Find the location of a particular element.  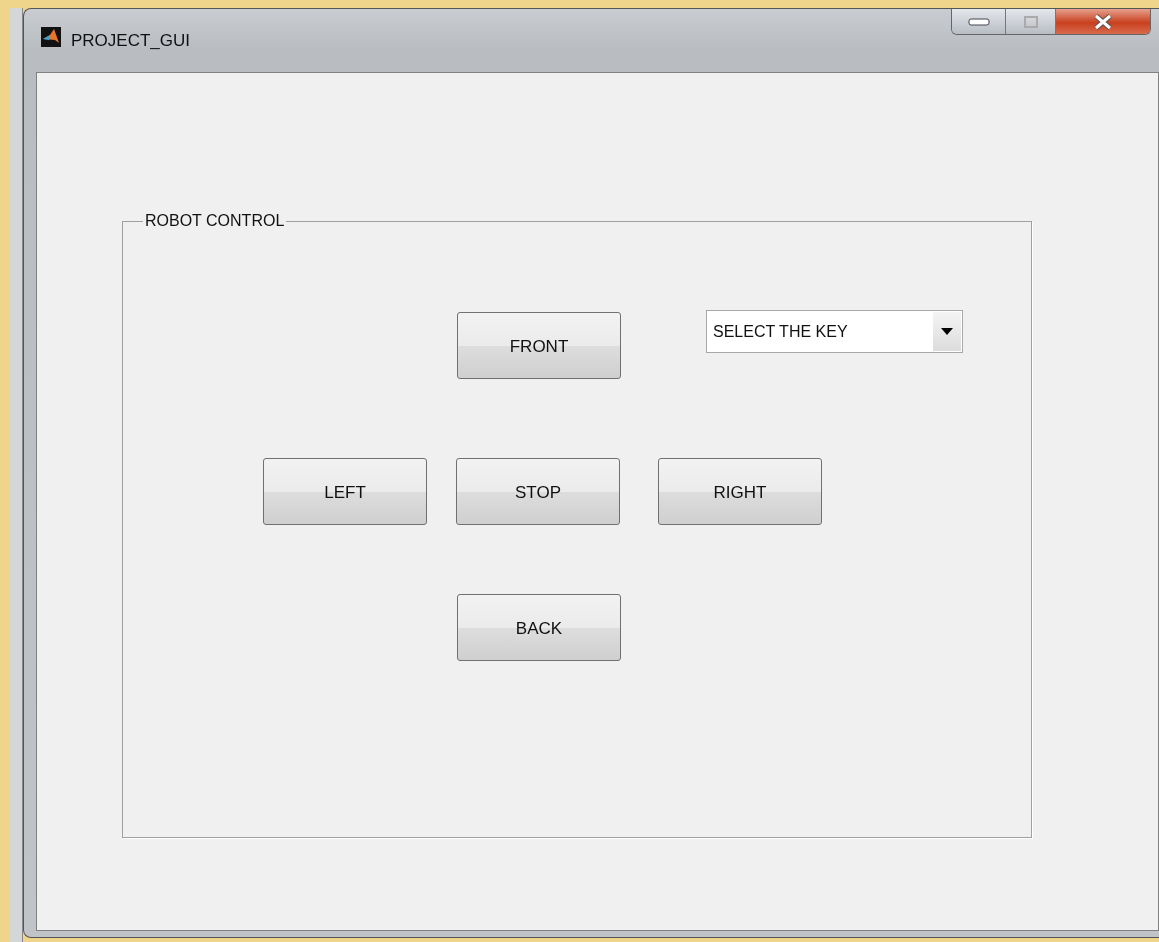

dropdown-arrow-icon is located at coordinates (947, 331).